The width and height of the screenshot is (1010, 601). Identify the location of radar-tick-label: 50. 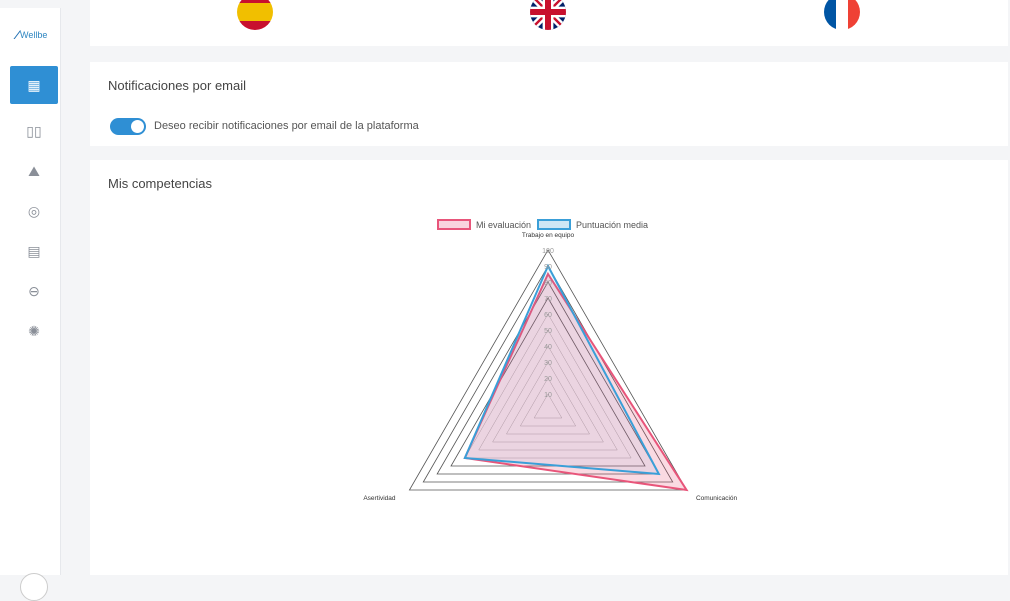
(548, 331).